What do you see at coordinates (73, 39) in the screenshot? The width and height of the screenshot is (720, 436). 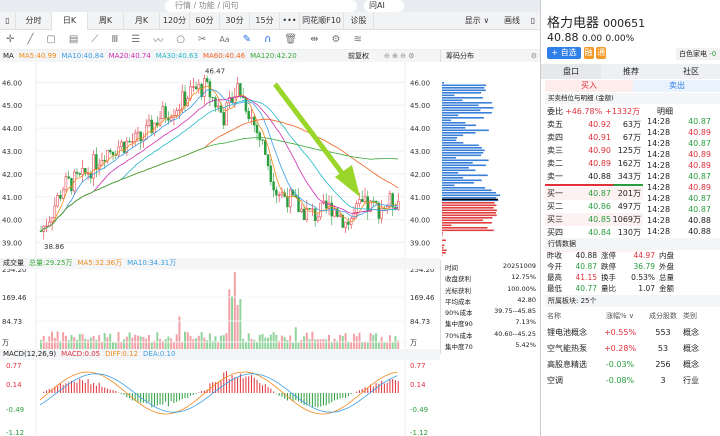 I see `fib-icon: ▤` at bounding box center [73, 39].